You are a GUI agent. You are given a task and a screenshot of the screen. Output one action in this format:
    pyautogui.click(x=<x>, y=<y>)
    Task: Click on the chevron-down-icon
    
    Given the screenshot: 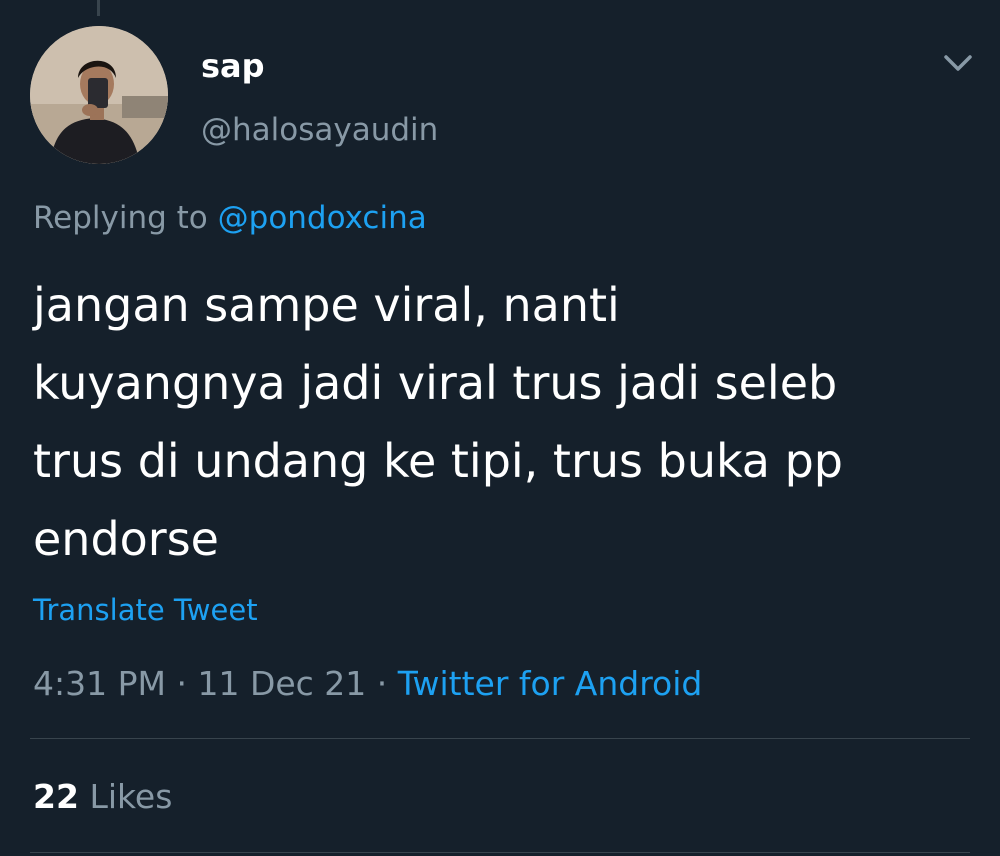 What is the action you would take?
    pyautogui.click(x=958, y=63)
    